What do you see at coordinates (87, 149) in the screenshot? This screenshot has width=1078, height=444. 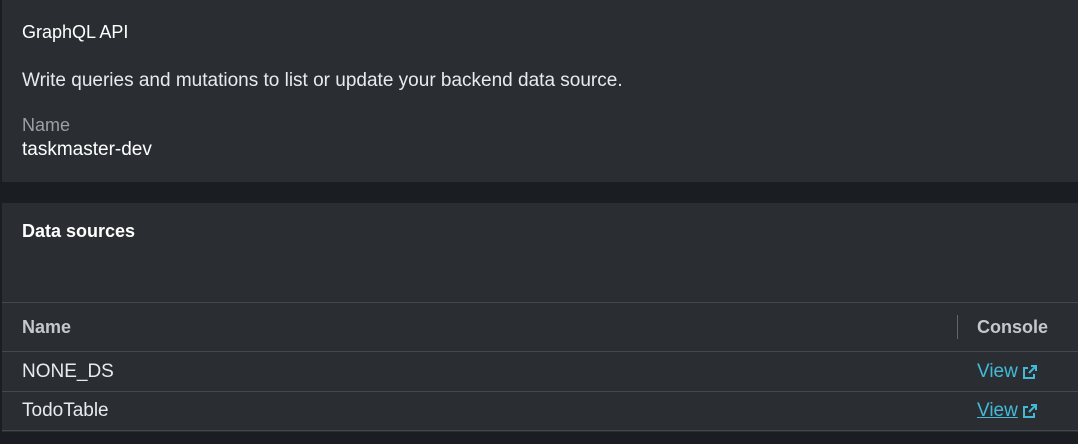 I see `name-value: taskmaster-dev` at bounding box center [87, 149].